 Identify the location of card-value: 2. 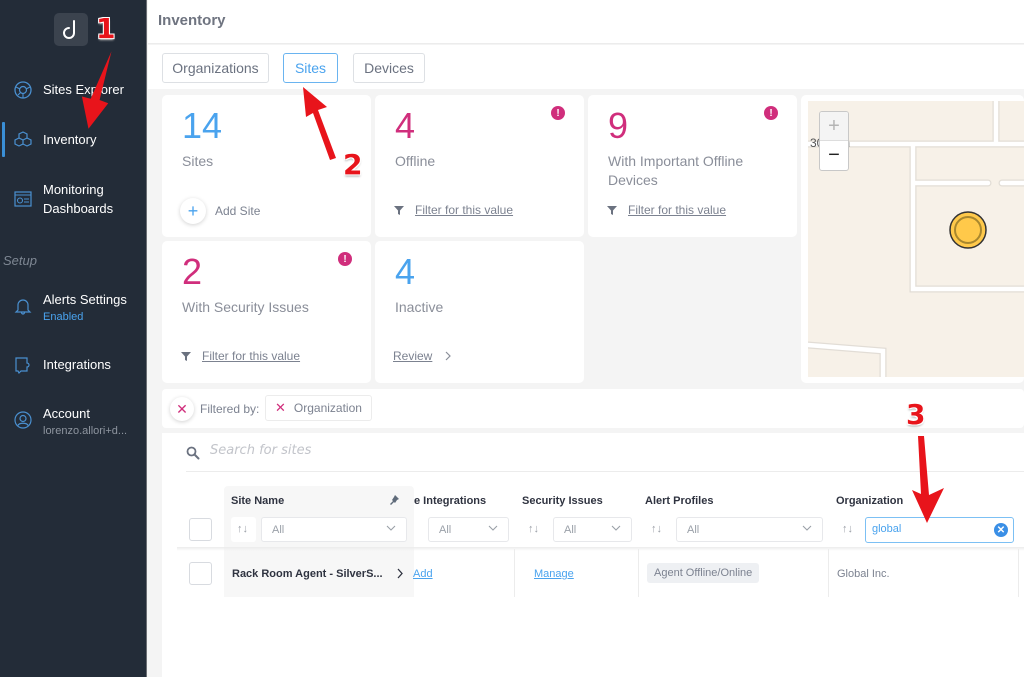
(192, 271).